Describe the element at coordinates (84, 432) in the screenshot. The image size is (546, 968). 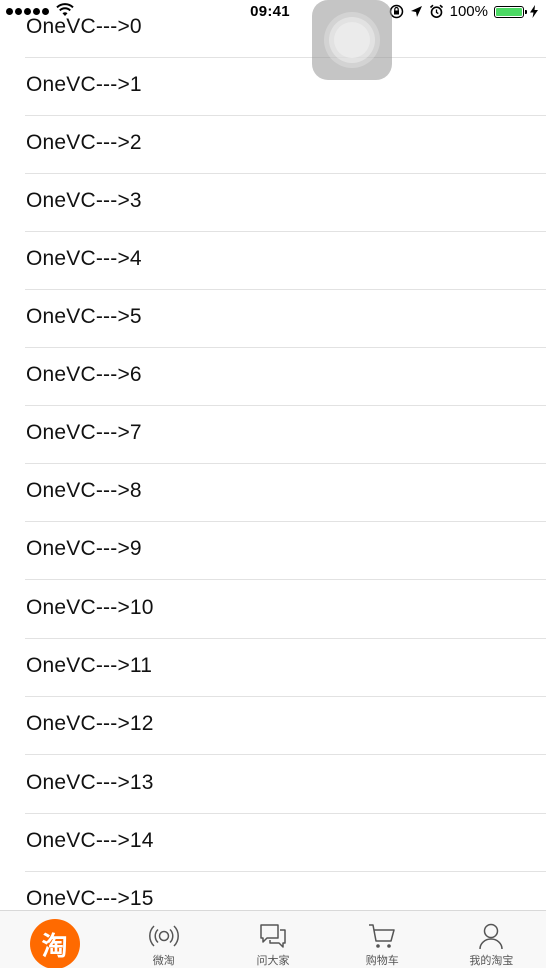
I see `list-item-label: OneVC--->7` at that location.